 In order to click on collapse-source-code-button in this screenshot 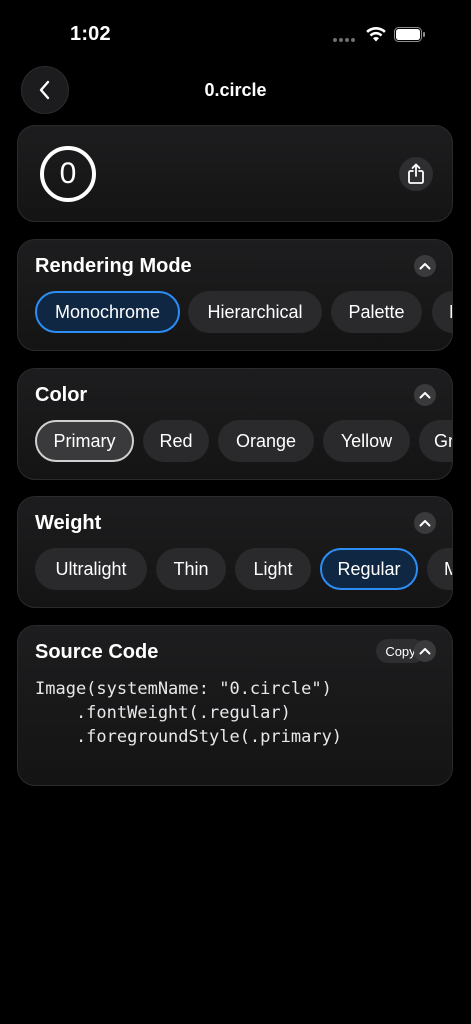, I will do `click(425, 651)`.